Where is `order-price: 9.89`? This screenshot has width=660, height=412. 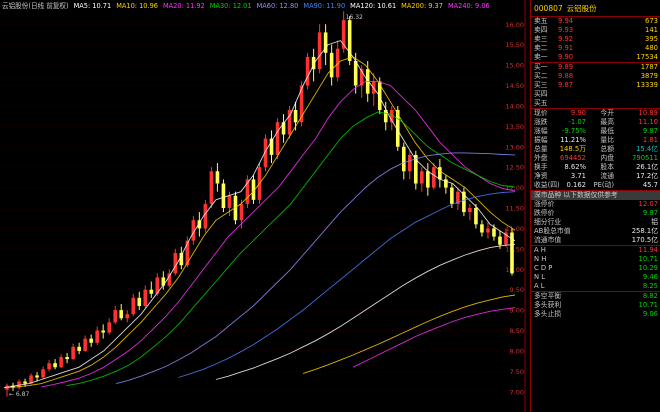
order-price: 9.89 is located at coordinates (566, 67).